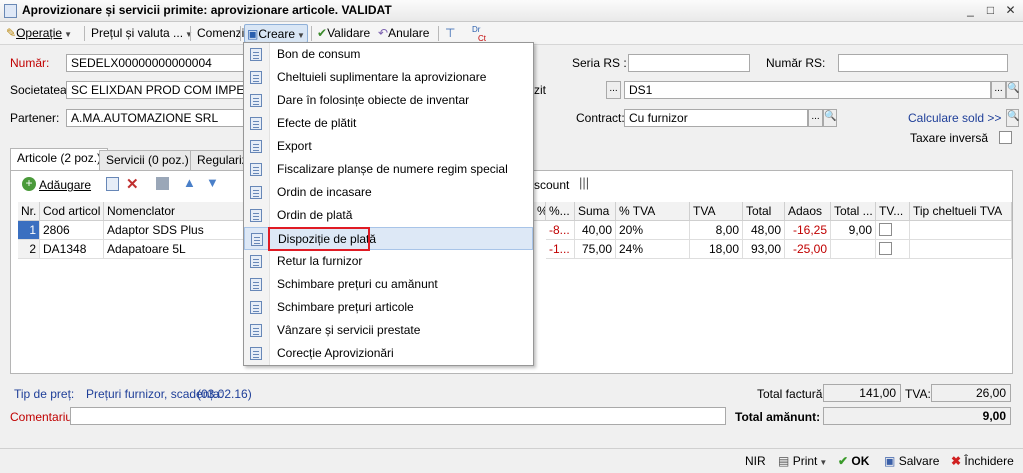  I want to click on status-bar: NIR ▤ Print ▼ ✔ OK ▣ Salvare ✖ Închidere, so click(511, 460).